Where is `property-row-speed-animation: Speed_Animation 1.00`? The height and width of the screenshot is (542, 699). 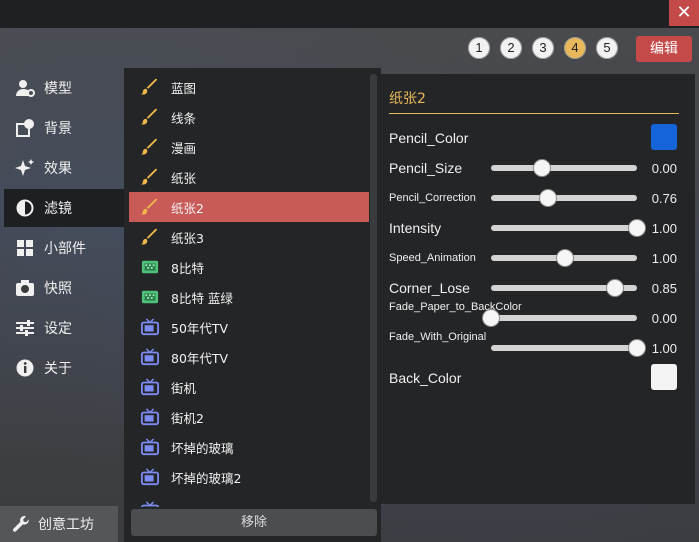
property-row-speed-animation: Speed_Animation 1.00 is located at coordinates (539, 258).